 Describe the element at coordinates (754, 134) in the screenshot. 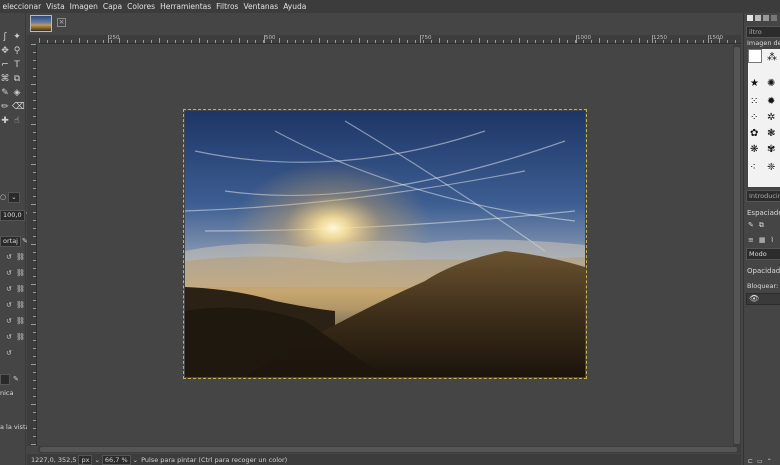

I see `brush-grunge-icon: ✿` at that location.